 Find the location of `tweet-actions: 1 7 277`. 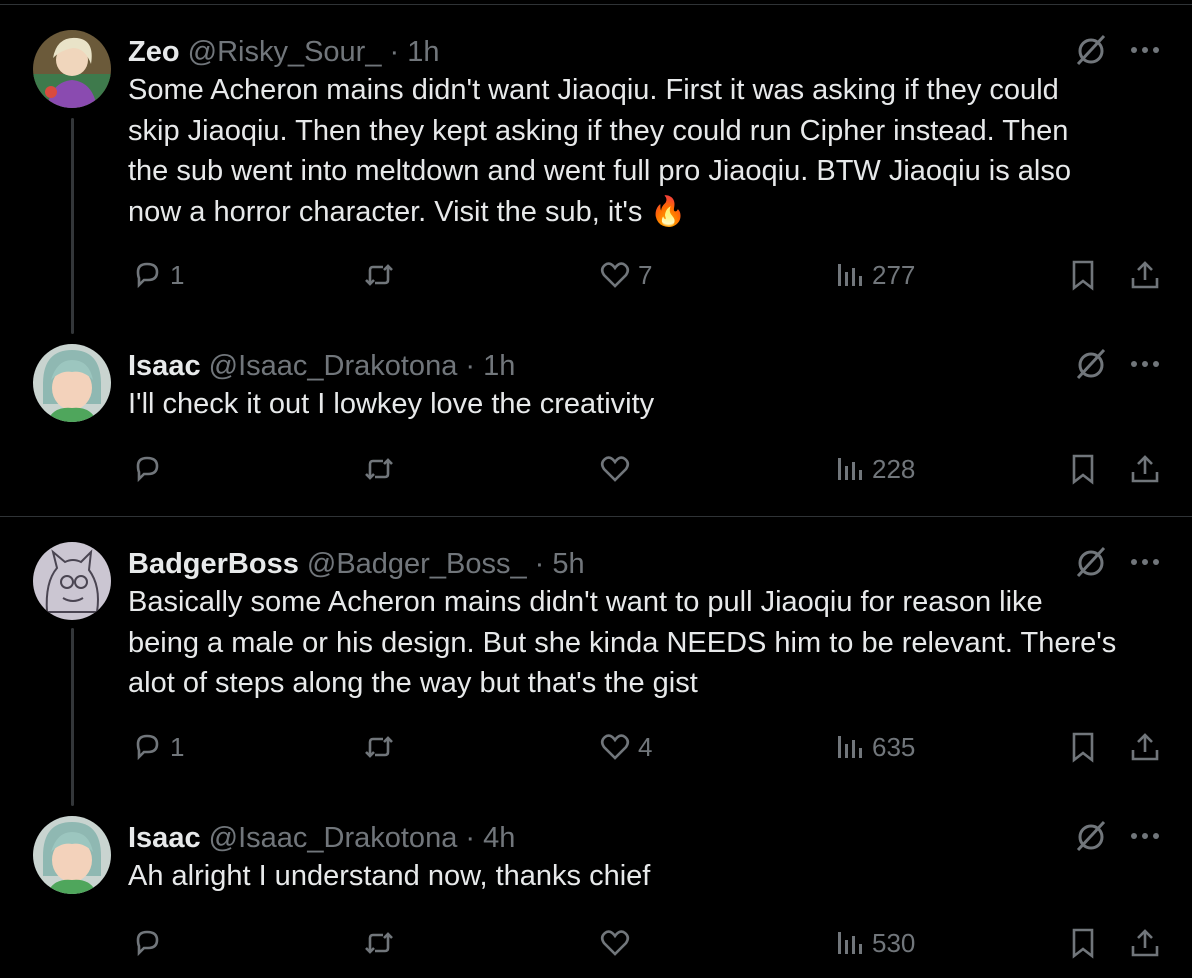

tweet-actions: 1 7 277 is located at coordinates (596, 278).